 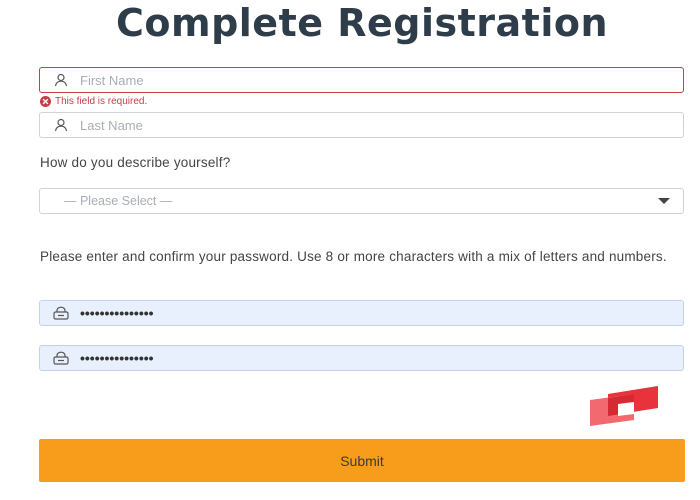 What do you see at coordinates (370, 80) in the screenshot?
I see `first-name-input` at bounding box center [370, 80].